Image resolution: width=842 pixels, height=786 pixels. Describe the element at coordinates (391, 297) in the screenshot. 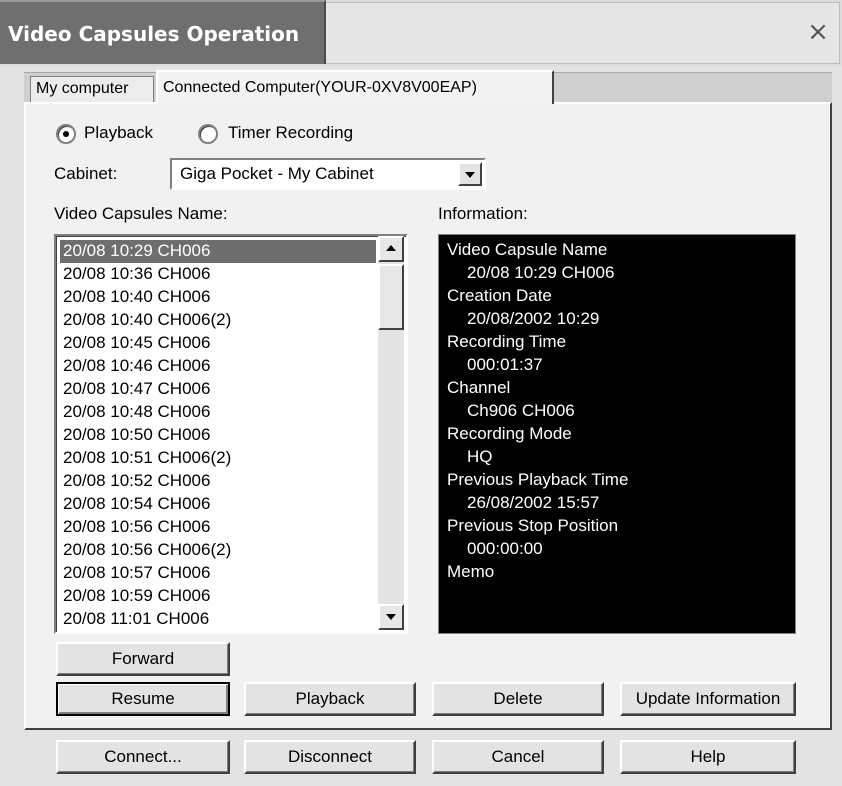

I see `scroll-thumb` at that location.